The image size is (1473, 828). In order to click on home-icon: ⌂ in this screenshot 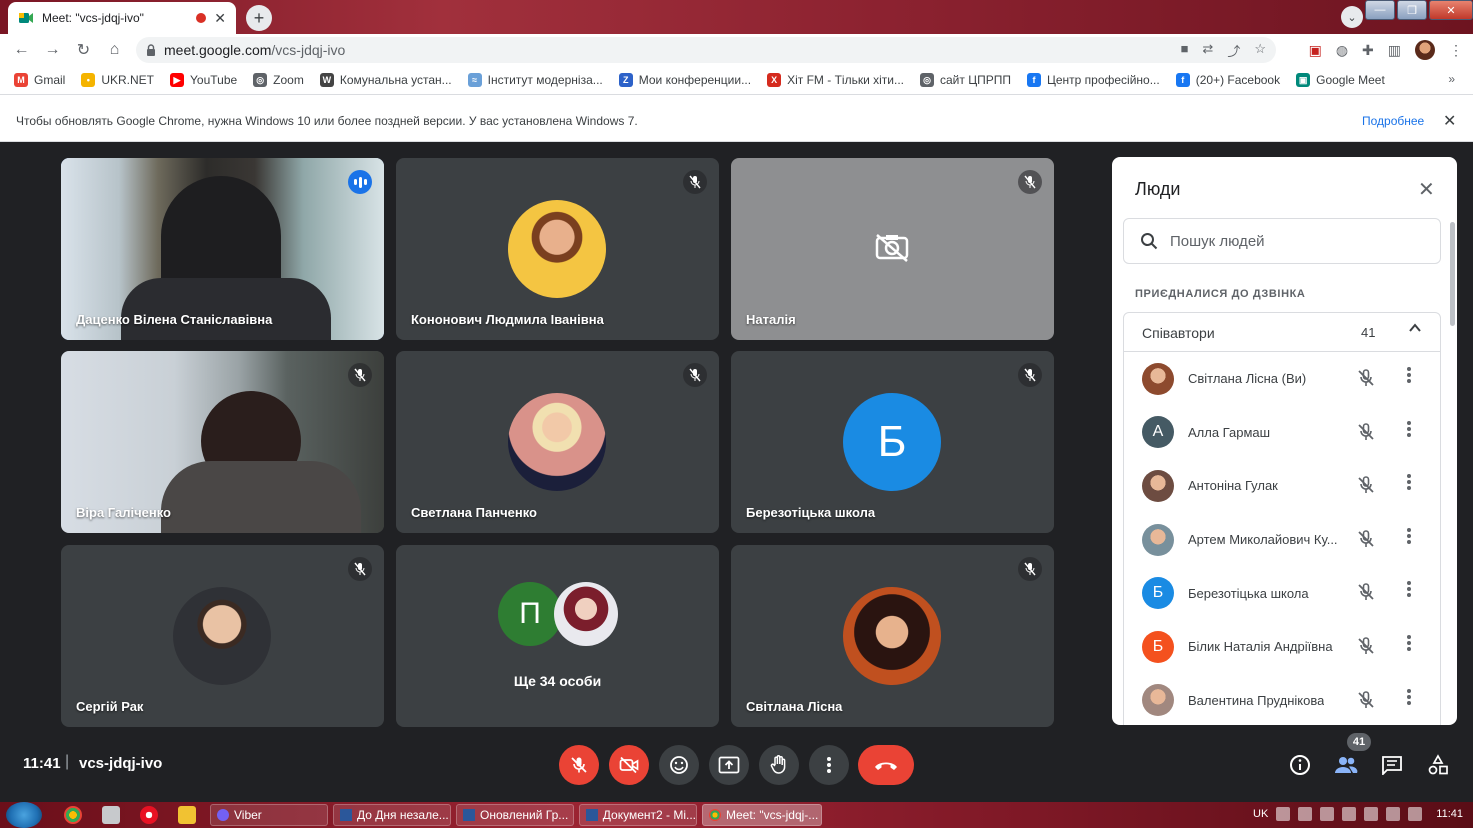, I will do `click(114, 50)`.